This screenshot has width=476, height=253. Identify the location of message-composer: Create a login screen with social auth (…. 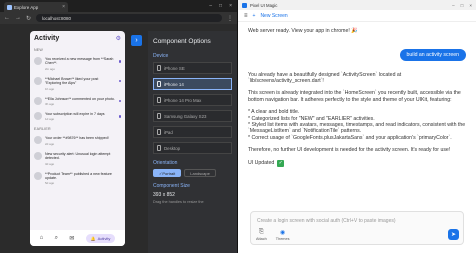
(357, 228).